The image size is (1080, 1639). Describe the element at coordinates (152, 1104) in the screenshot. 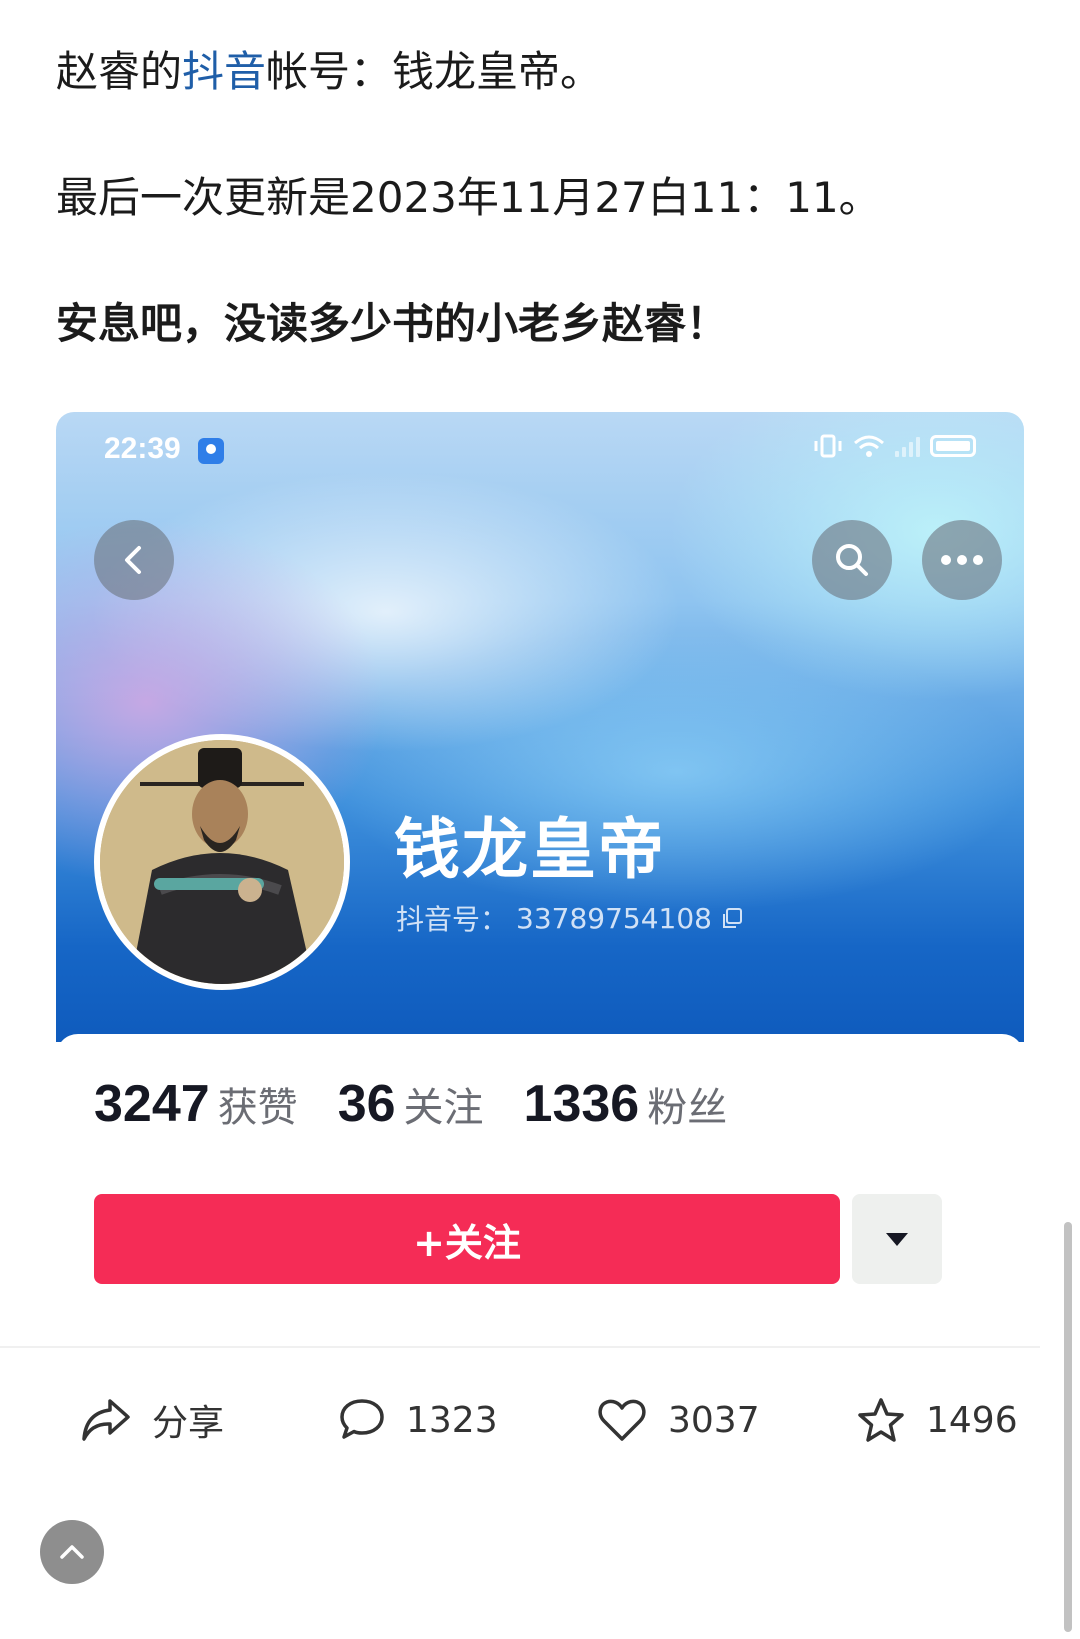

I see `stat-value: 3247` at that location.